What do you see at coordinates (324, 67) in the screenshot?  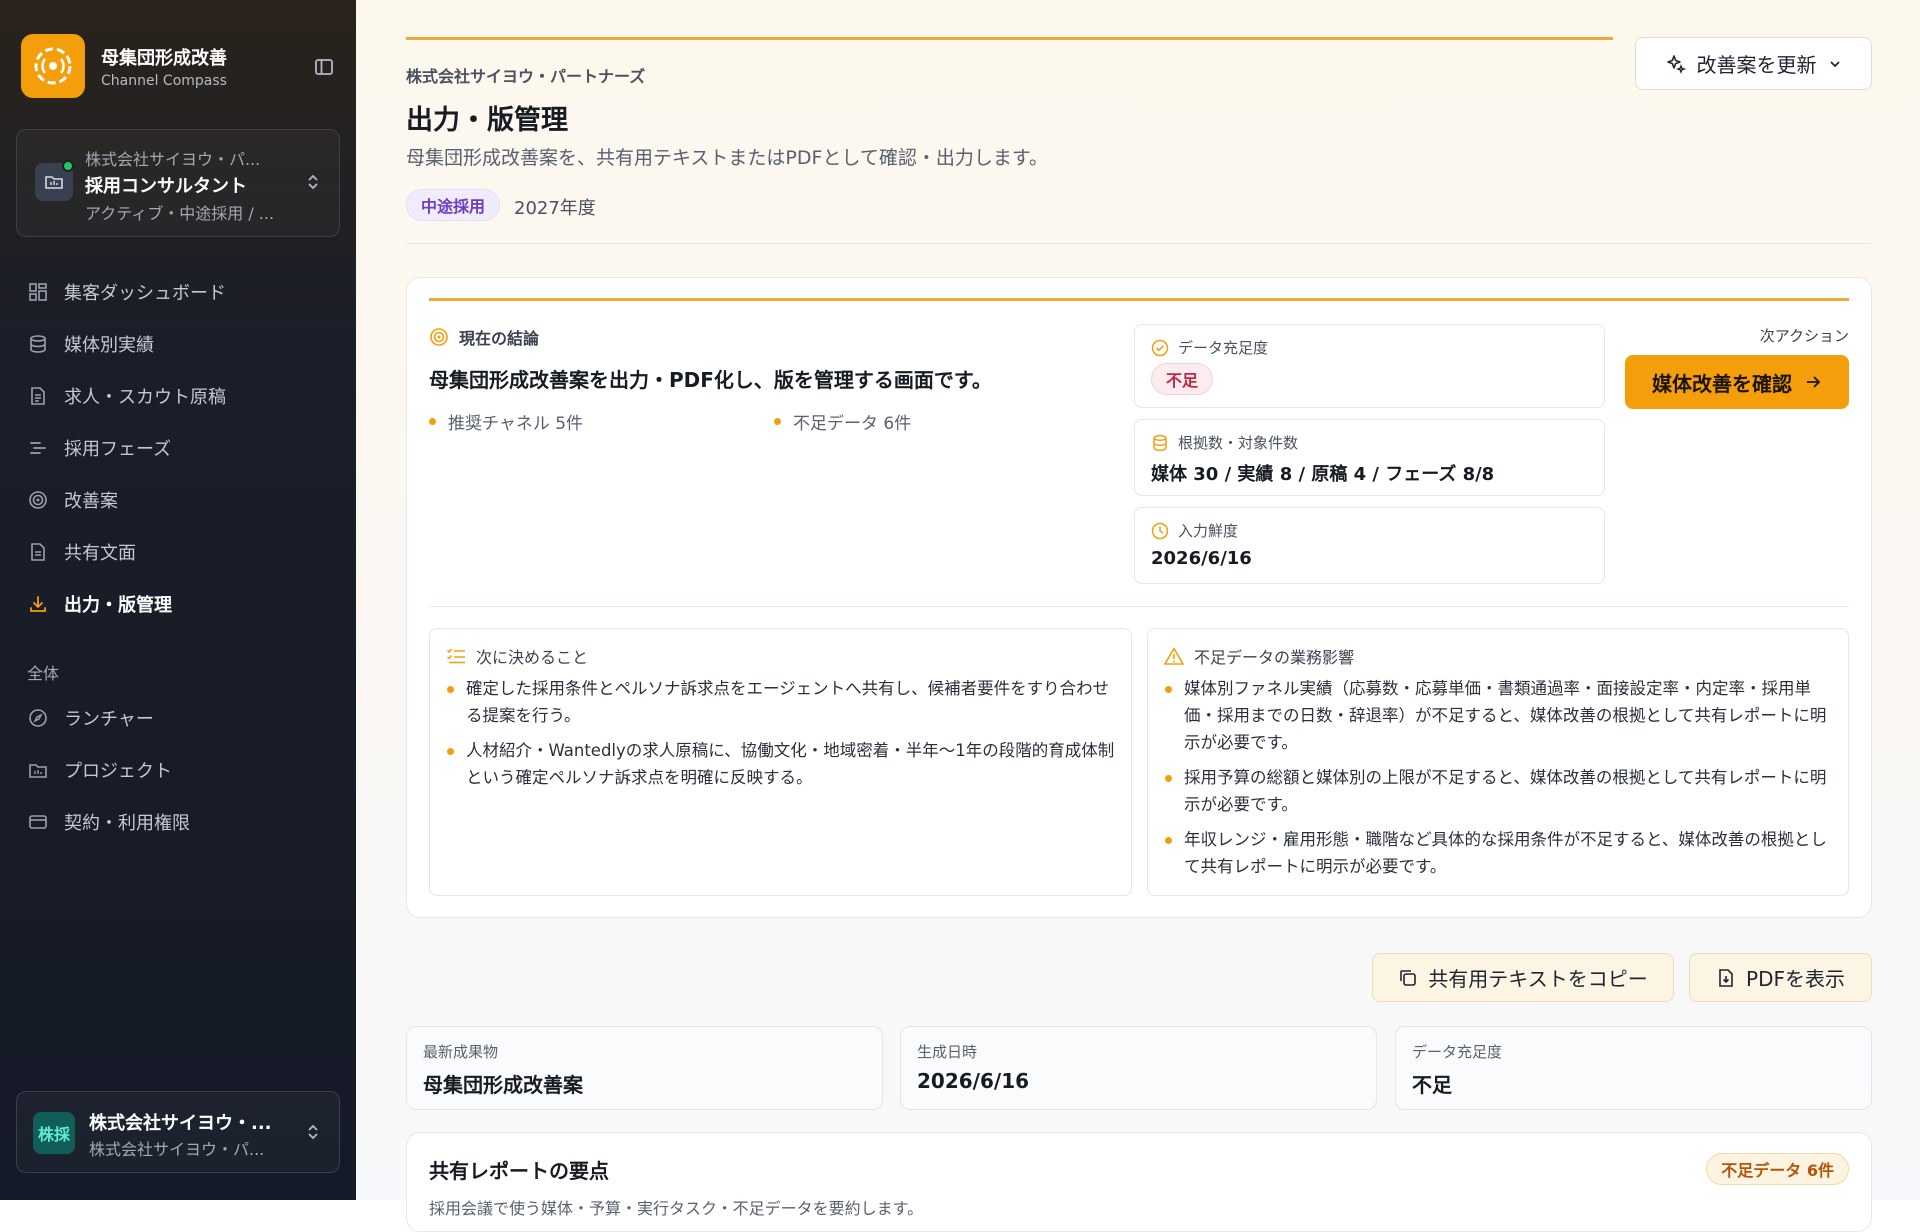 I see `sidebar-toggle-icon` at bounding box center [324, 67].